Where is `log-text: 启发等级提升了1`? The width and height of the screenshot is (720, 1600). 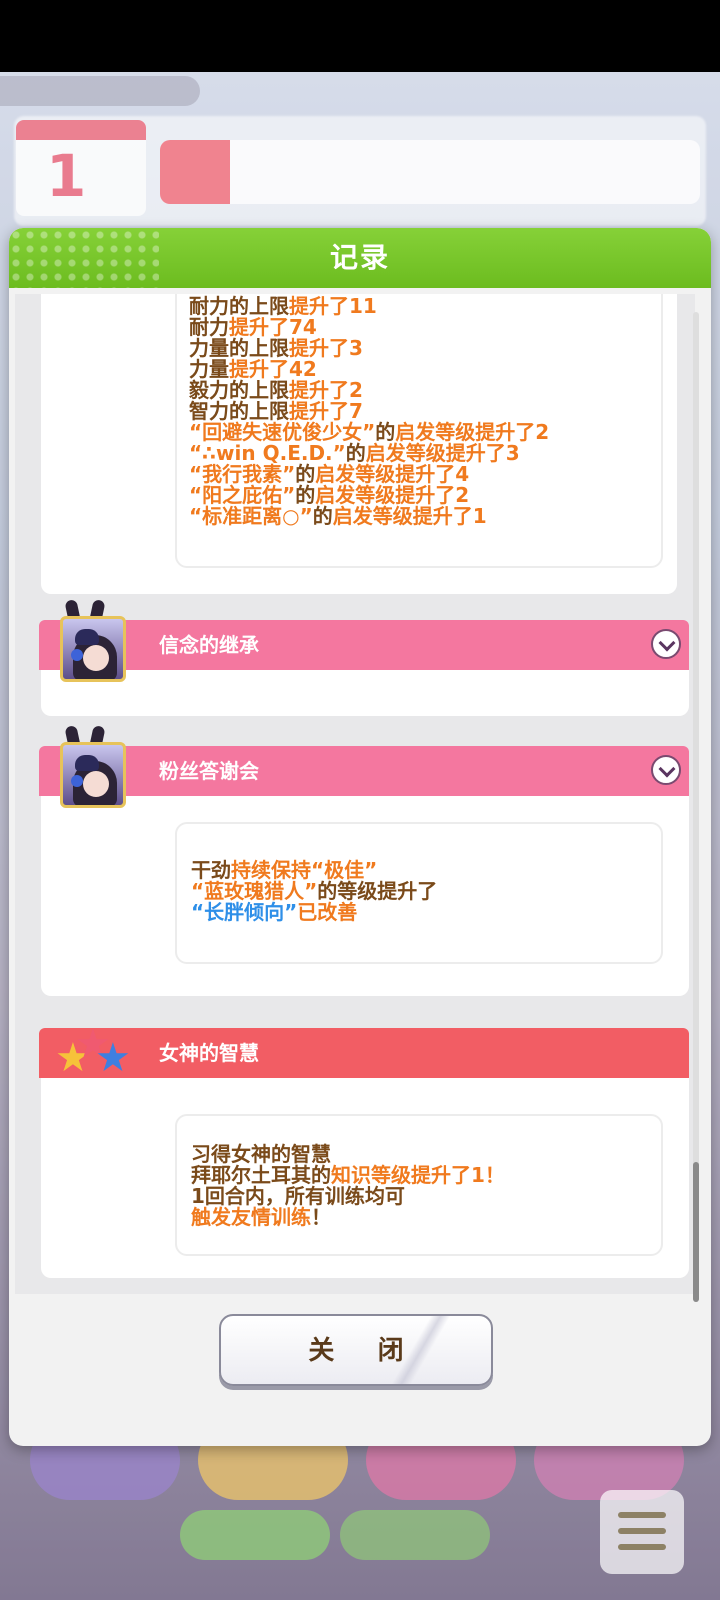
log-text: 启发等级提升了1 is located at coordinates (409, 516).